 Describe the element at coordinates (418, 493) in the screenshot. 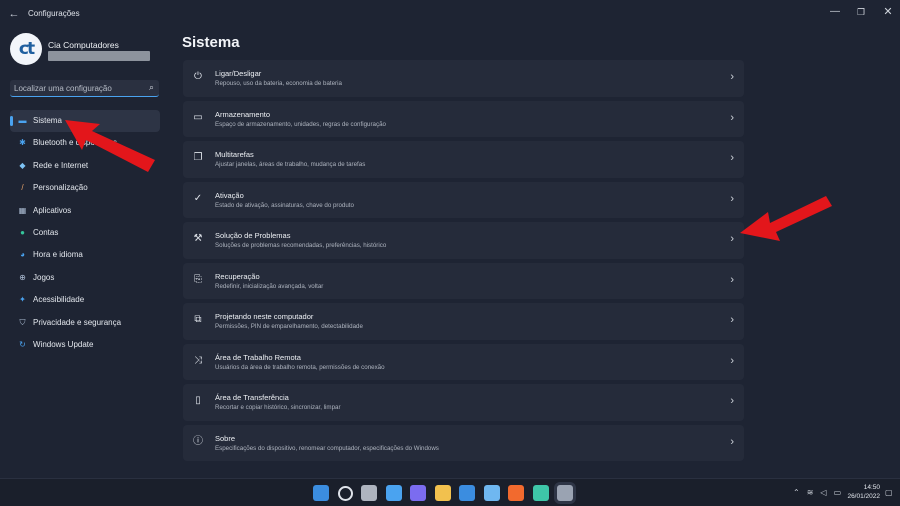

I see `chat-icon` at that location.